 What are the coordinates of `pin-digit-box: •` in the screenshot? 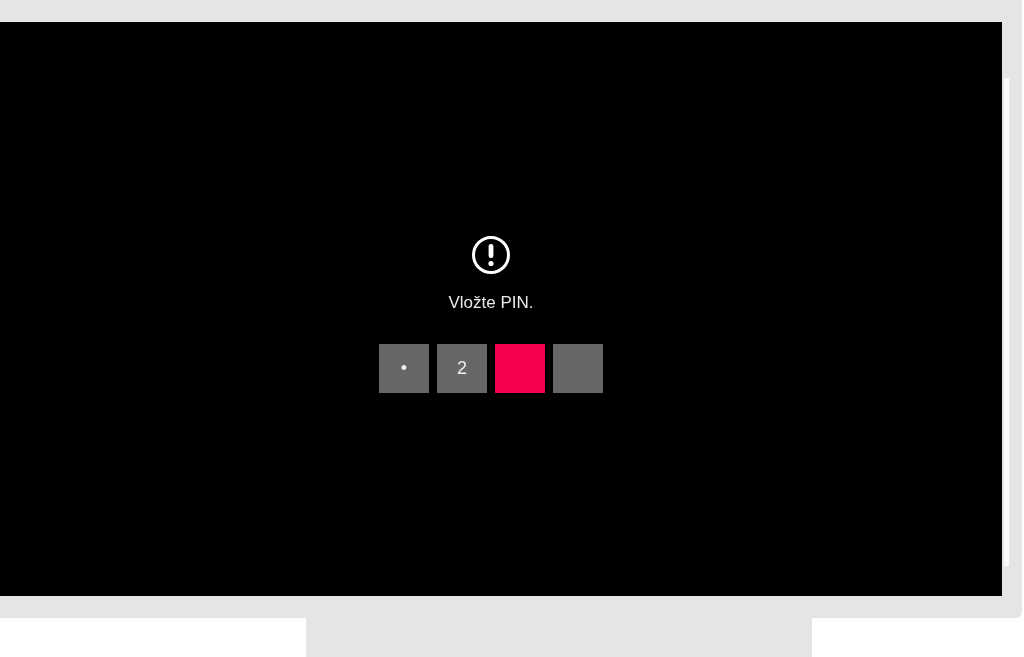 It's located at (404, 368).